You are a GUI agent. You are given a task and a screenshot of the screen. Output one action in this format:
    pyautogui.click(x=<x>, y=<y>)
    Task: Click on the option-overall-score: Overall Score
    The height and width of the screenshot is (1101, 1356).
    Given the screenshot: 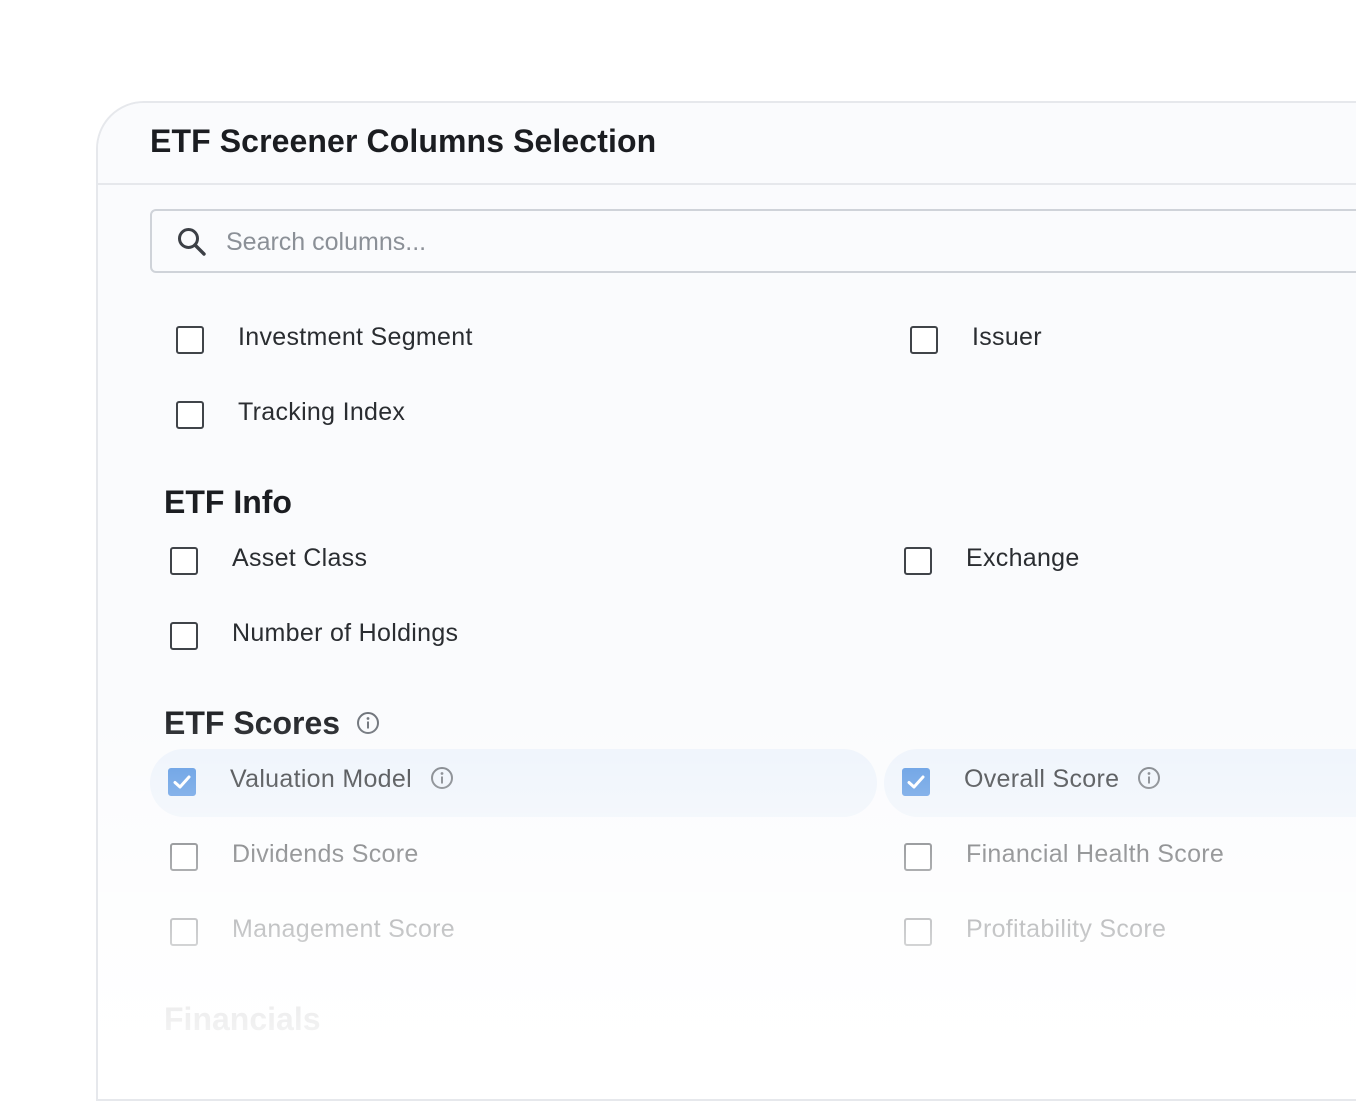 What is the action you would take?
    pyautogui.click(x=1120, y=783)
    